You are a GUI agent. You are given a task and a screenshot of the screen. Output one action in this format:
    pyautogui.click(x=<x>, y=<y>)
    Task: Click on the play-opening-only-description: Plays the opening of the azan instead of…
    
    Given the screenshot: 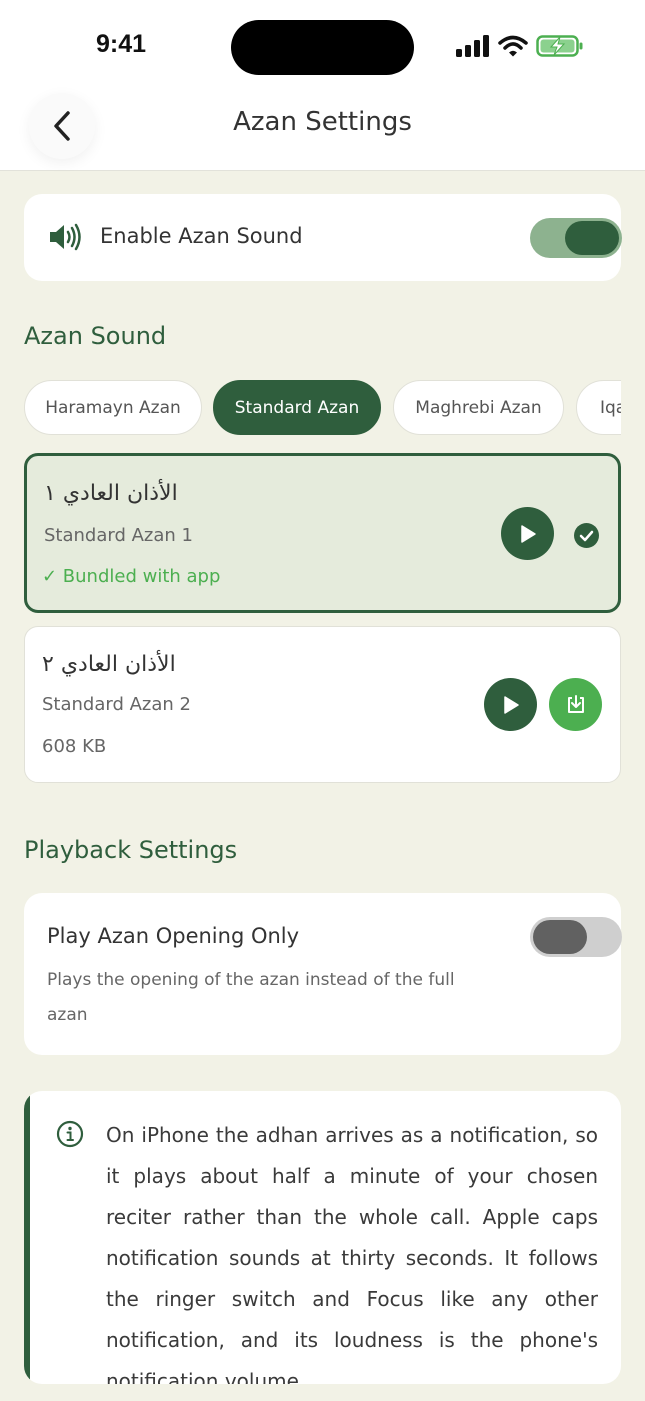 What is the action you would take?
    pyautogui.click(x=251, y=997)
    